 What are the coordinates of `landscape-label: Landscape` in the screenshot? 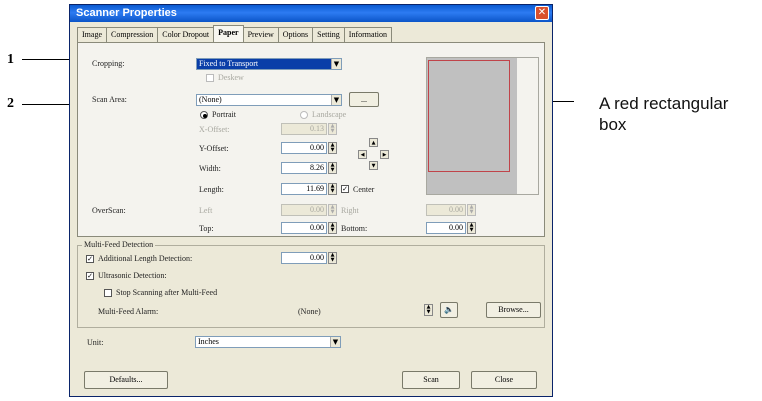 It's located at (329, 114).